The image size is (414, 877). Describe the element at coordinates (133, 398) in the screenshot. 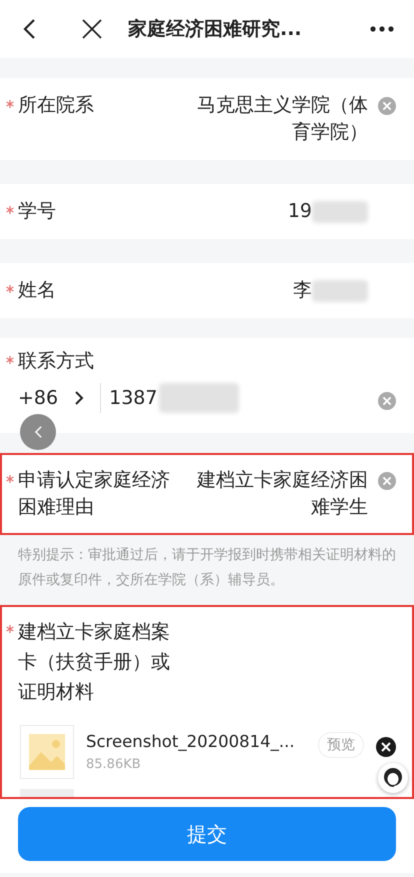

I see `phone-value: 1387` at that location.